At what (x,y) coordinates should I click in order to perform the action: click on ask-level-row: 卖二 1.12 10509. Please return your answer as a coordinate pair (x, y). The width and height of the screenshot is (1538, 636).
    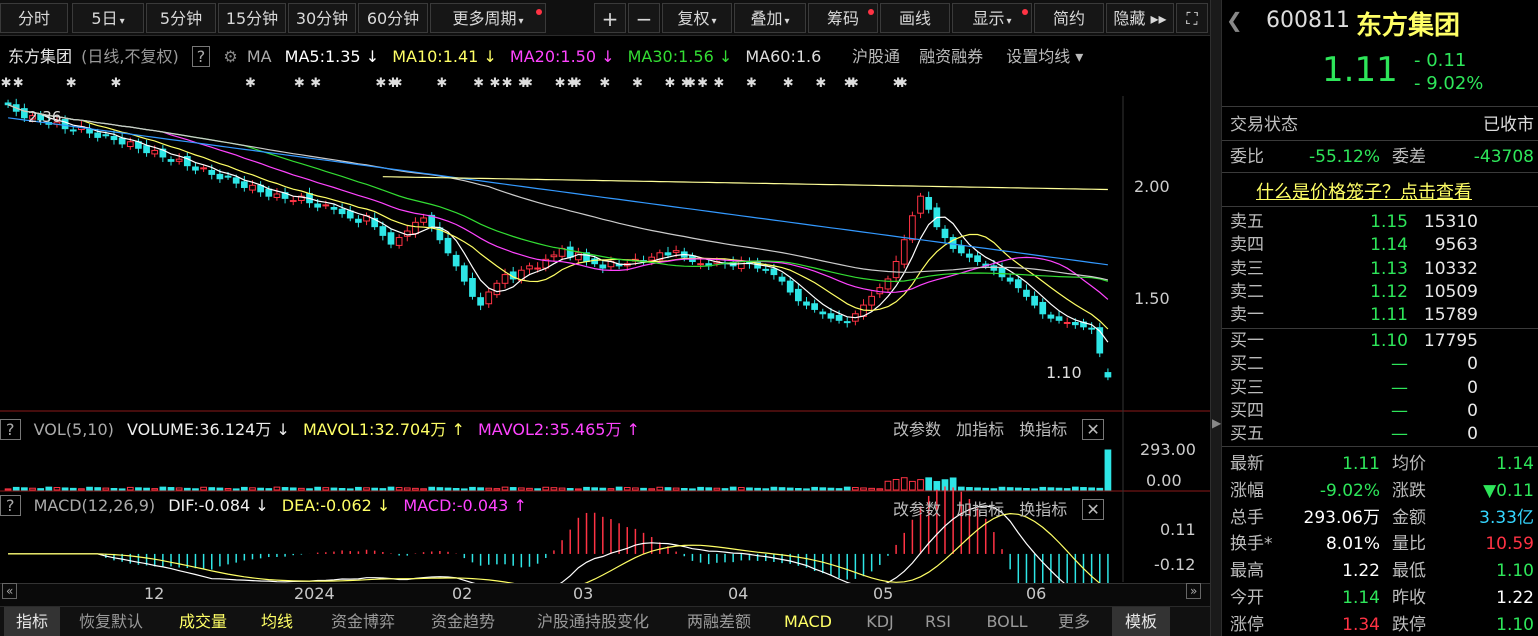
    Looking at the image, I should click on (1380, 292).